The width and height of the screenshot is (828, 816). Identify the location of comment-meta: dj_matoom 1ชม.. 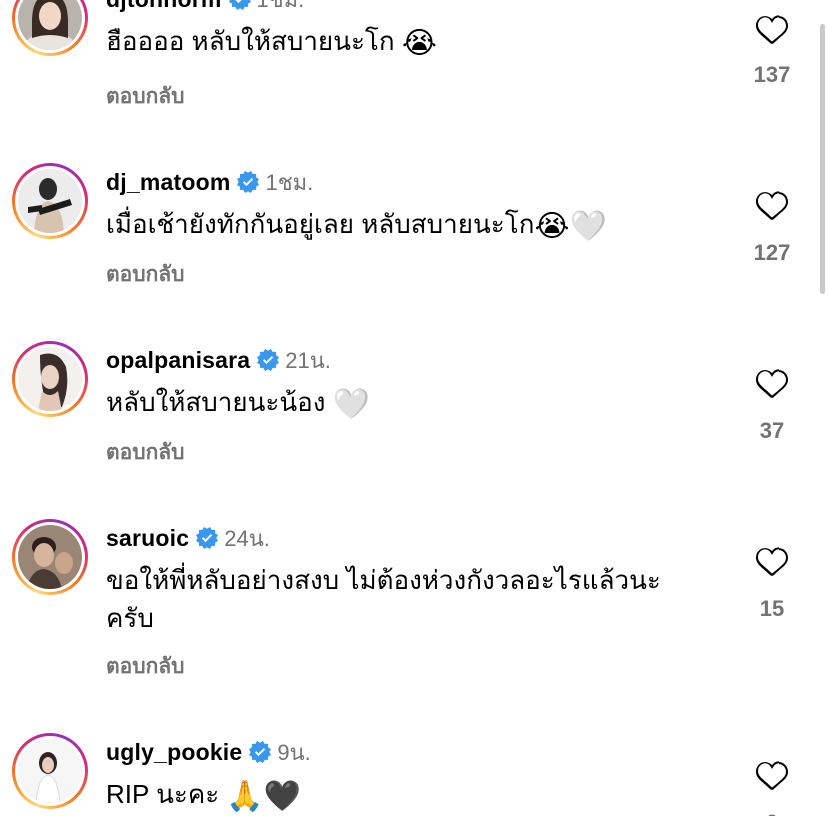
(209, 182).